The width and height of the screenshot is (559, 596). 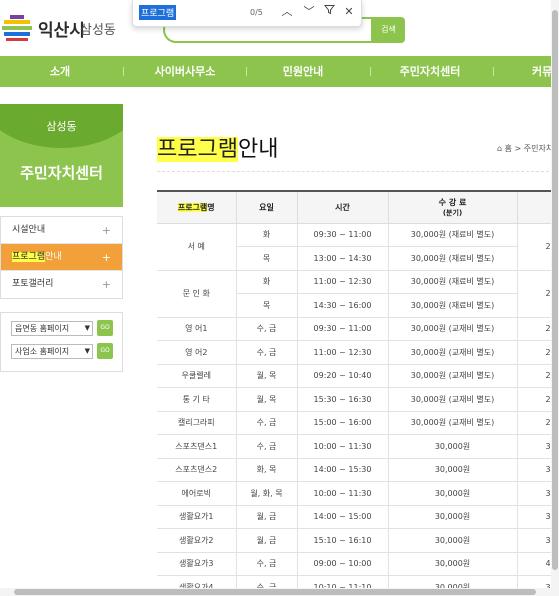 What do you see at coordinates (33, 284) in the screenshot?
I see `sidebar-item-label: 포토갤러리` at bounding box center [33, 284].